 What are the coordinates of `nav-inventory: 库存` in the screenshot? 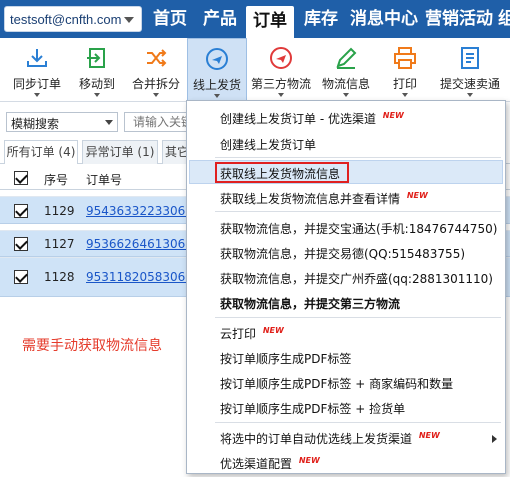 It's located at (321, 19).